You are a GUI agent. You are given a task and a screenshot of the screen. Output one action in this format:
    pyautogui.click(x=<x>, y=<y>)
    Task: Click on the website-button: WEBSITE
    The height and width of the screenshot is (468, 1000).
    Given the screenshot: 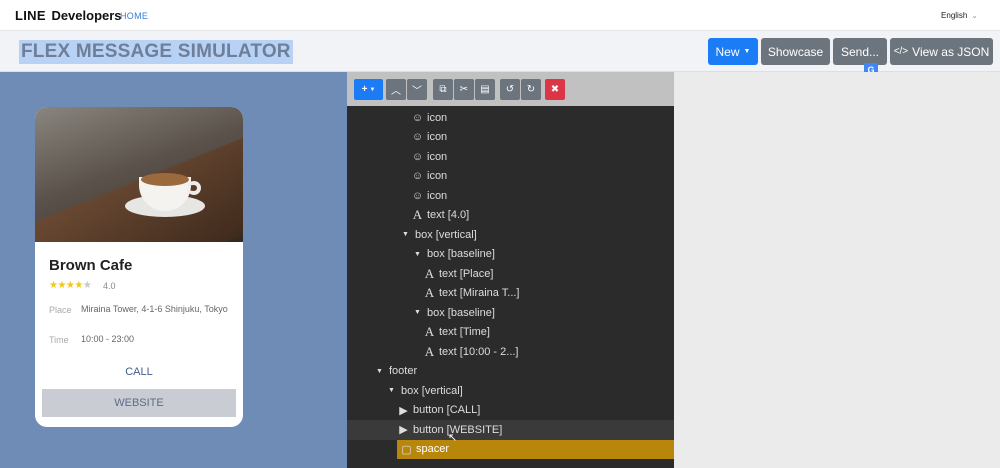 What is the action you would take?
    pyautogui.click(x=139, y=403)
    